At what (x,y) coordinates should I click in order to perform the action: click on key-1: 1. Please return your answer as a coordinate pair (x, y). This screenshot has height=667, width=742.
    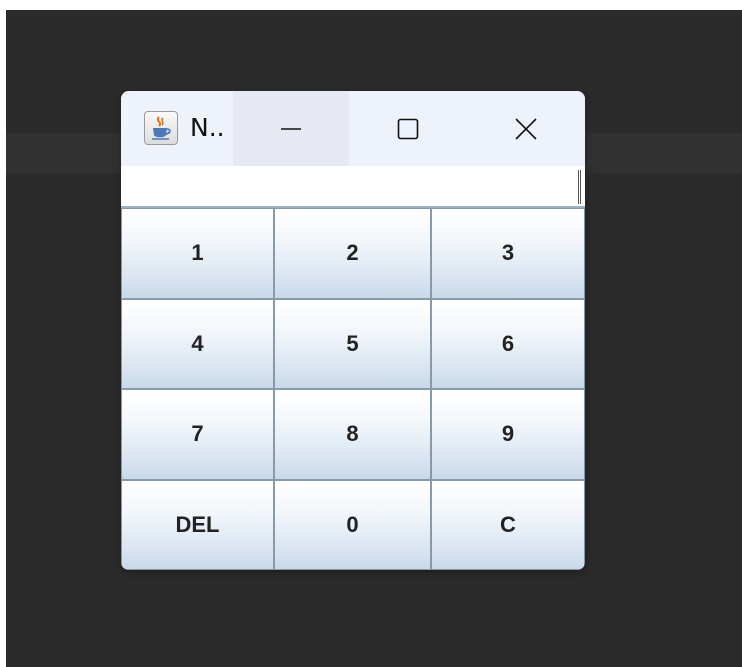
    Looking at the image, I should click on (197, 253).